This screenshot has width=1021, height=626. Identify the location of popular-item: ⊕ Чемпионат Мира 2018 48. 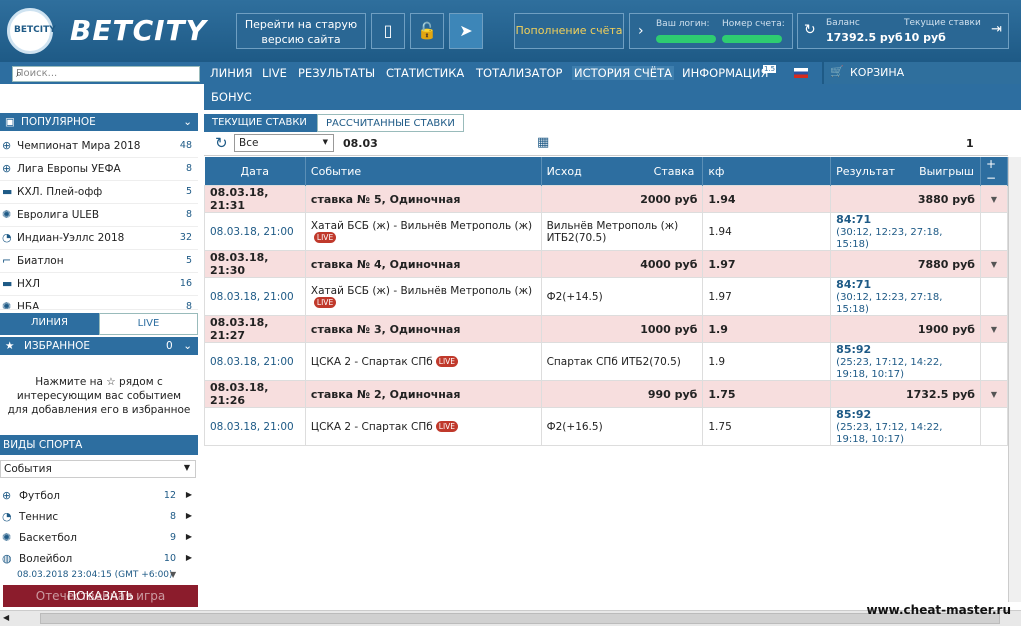
(99, 146).